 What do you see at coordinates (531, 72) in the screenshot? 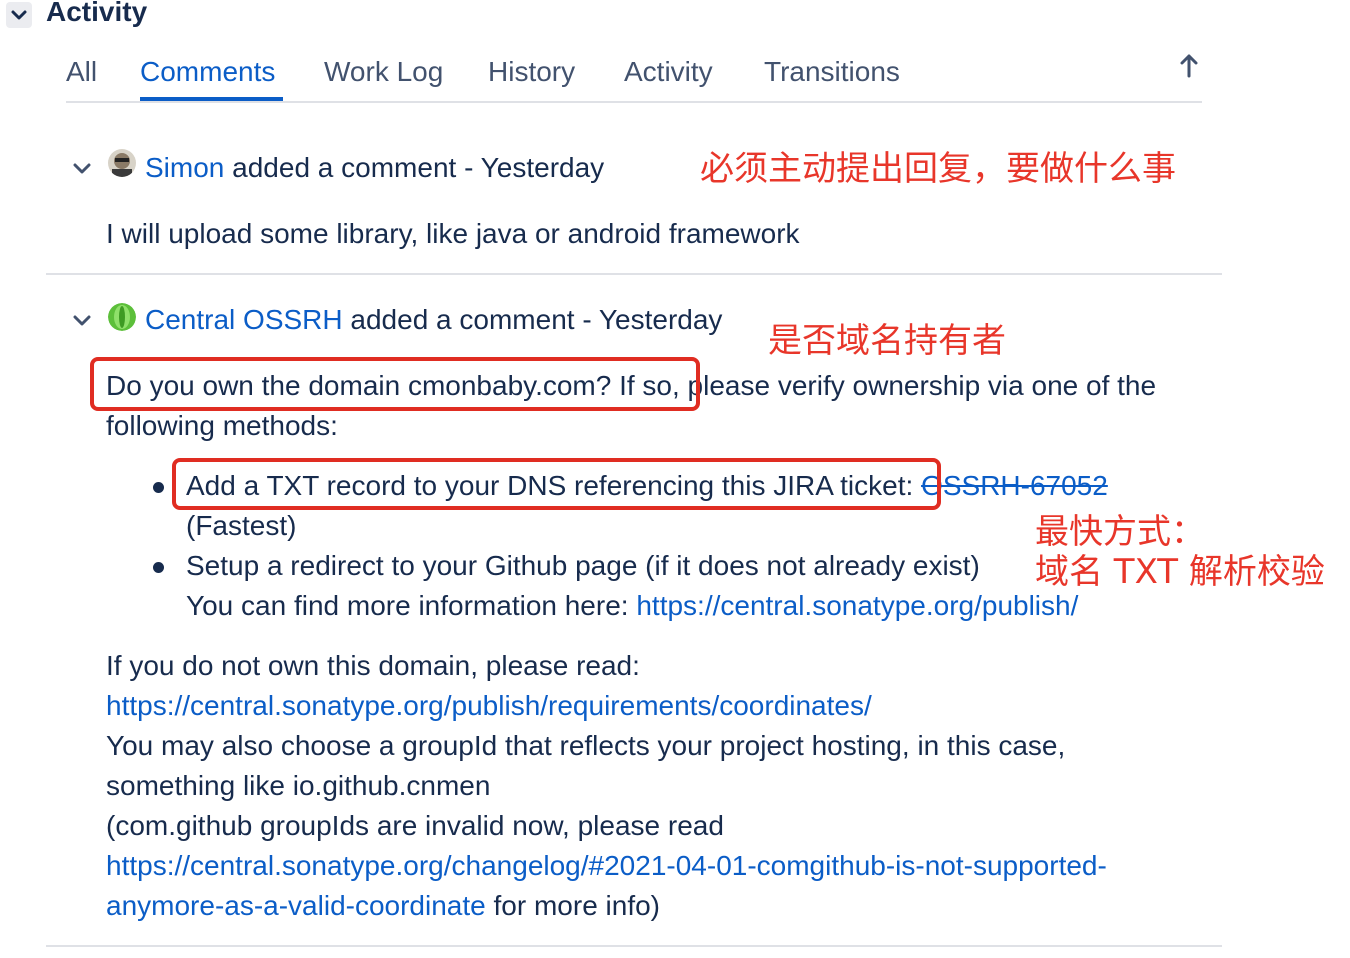
I see `tab-history: History` at bounding box center [531, 72].